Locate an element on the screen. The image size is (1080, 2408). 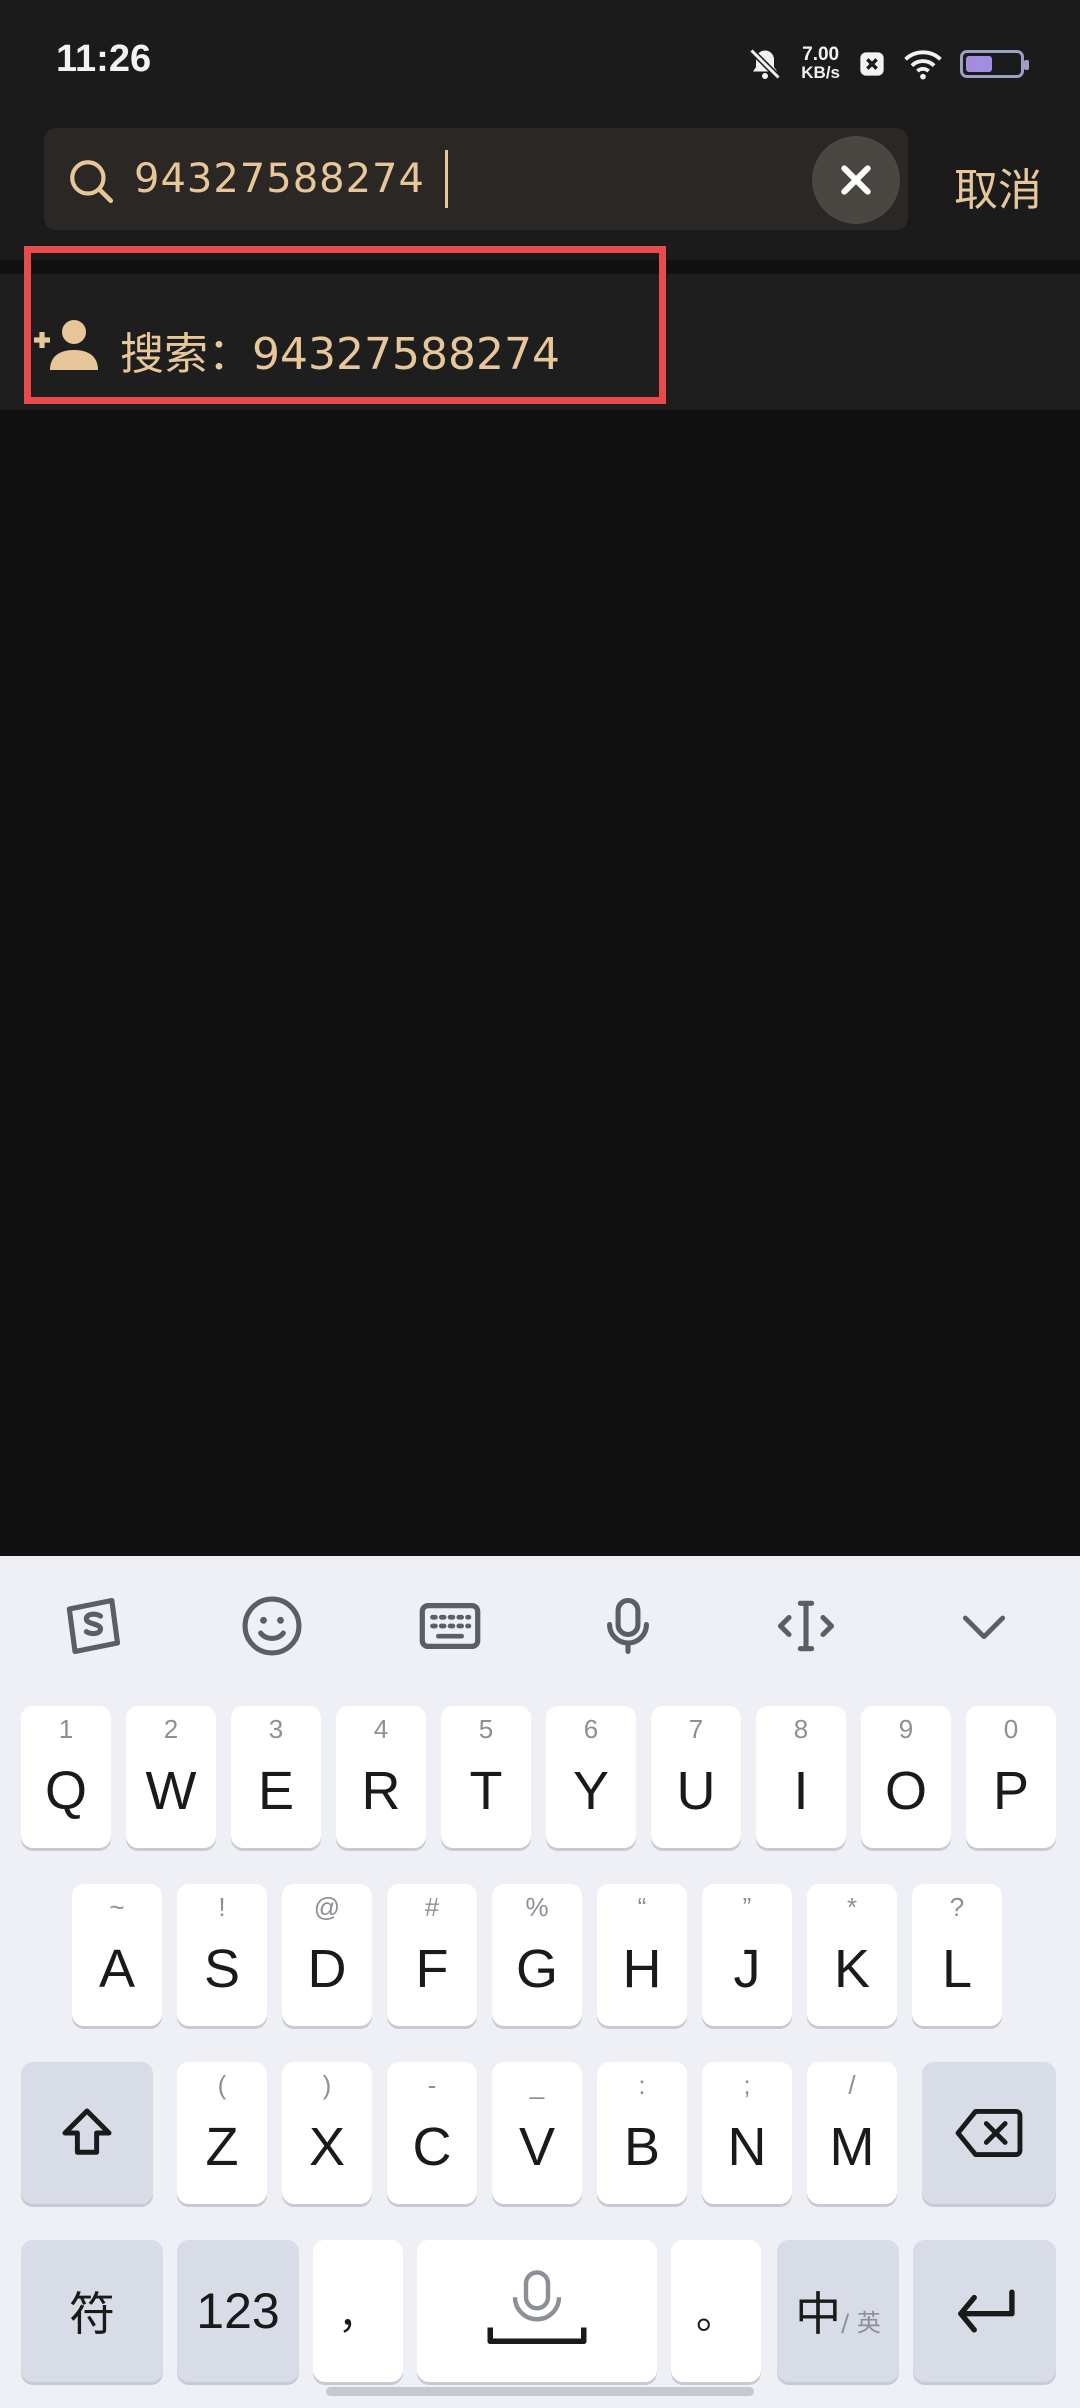
cancel-button: 取消 is located at coordinates (998, 186).